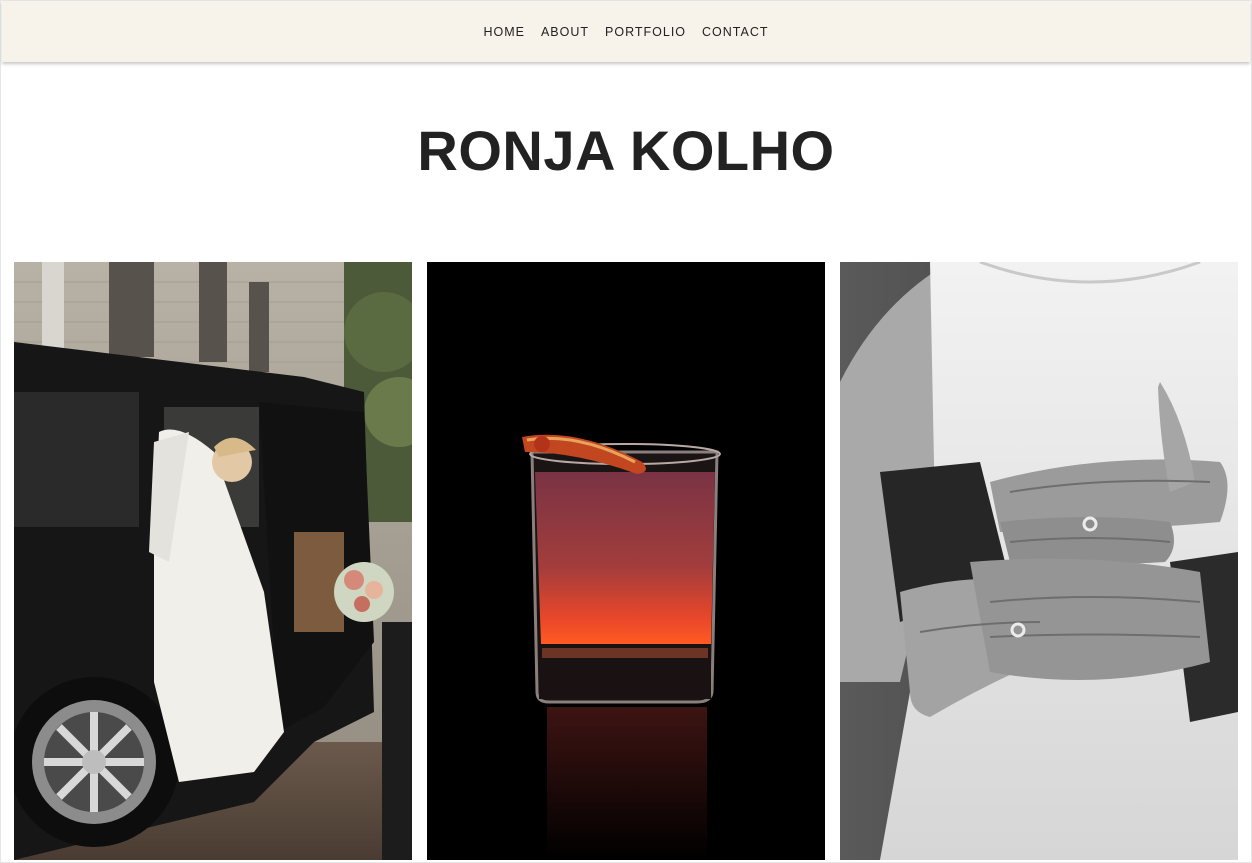  What do you see at coordinates (645, 32) in the screenshot?
I see `nav-portfolio-link: PORTFOLIO` at bounding box center [645, 32].